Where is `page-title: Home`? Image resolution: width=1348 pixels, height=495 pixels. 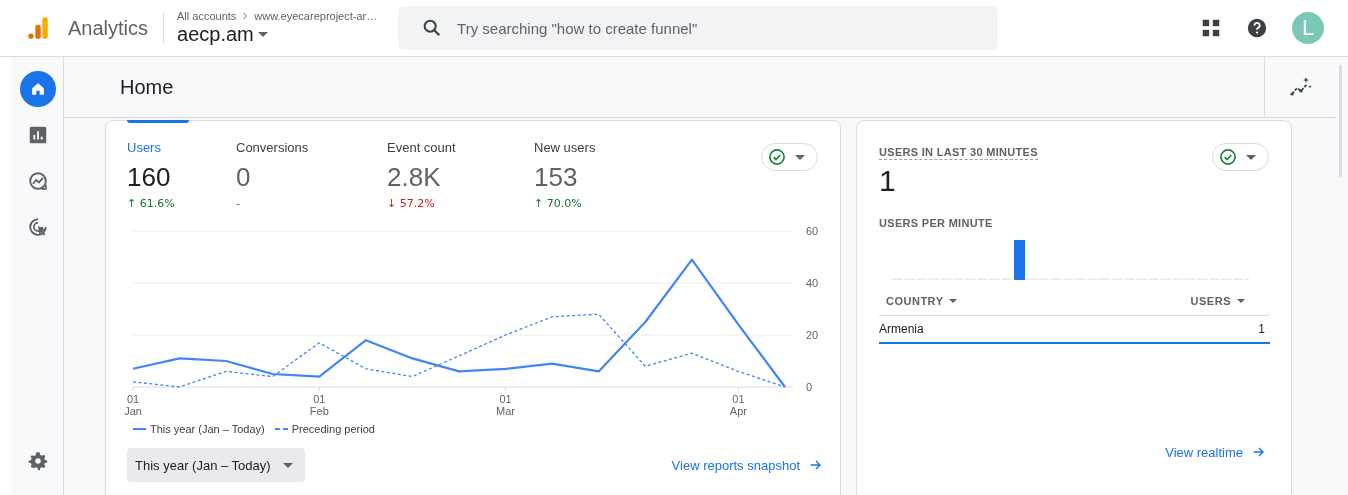
page-title: Home is located at coordinates (147, 87).